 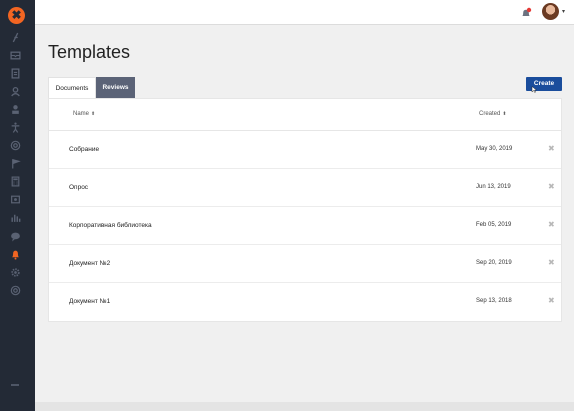 I want to click on gear-icon, so click(x=15, y=272).